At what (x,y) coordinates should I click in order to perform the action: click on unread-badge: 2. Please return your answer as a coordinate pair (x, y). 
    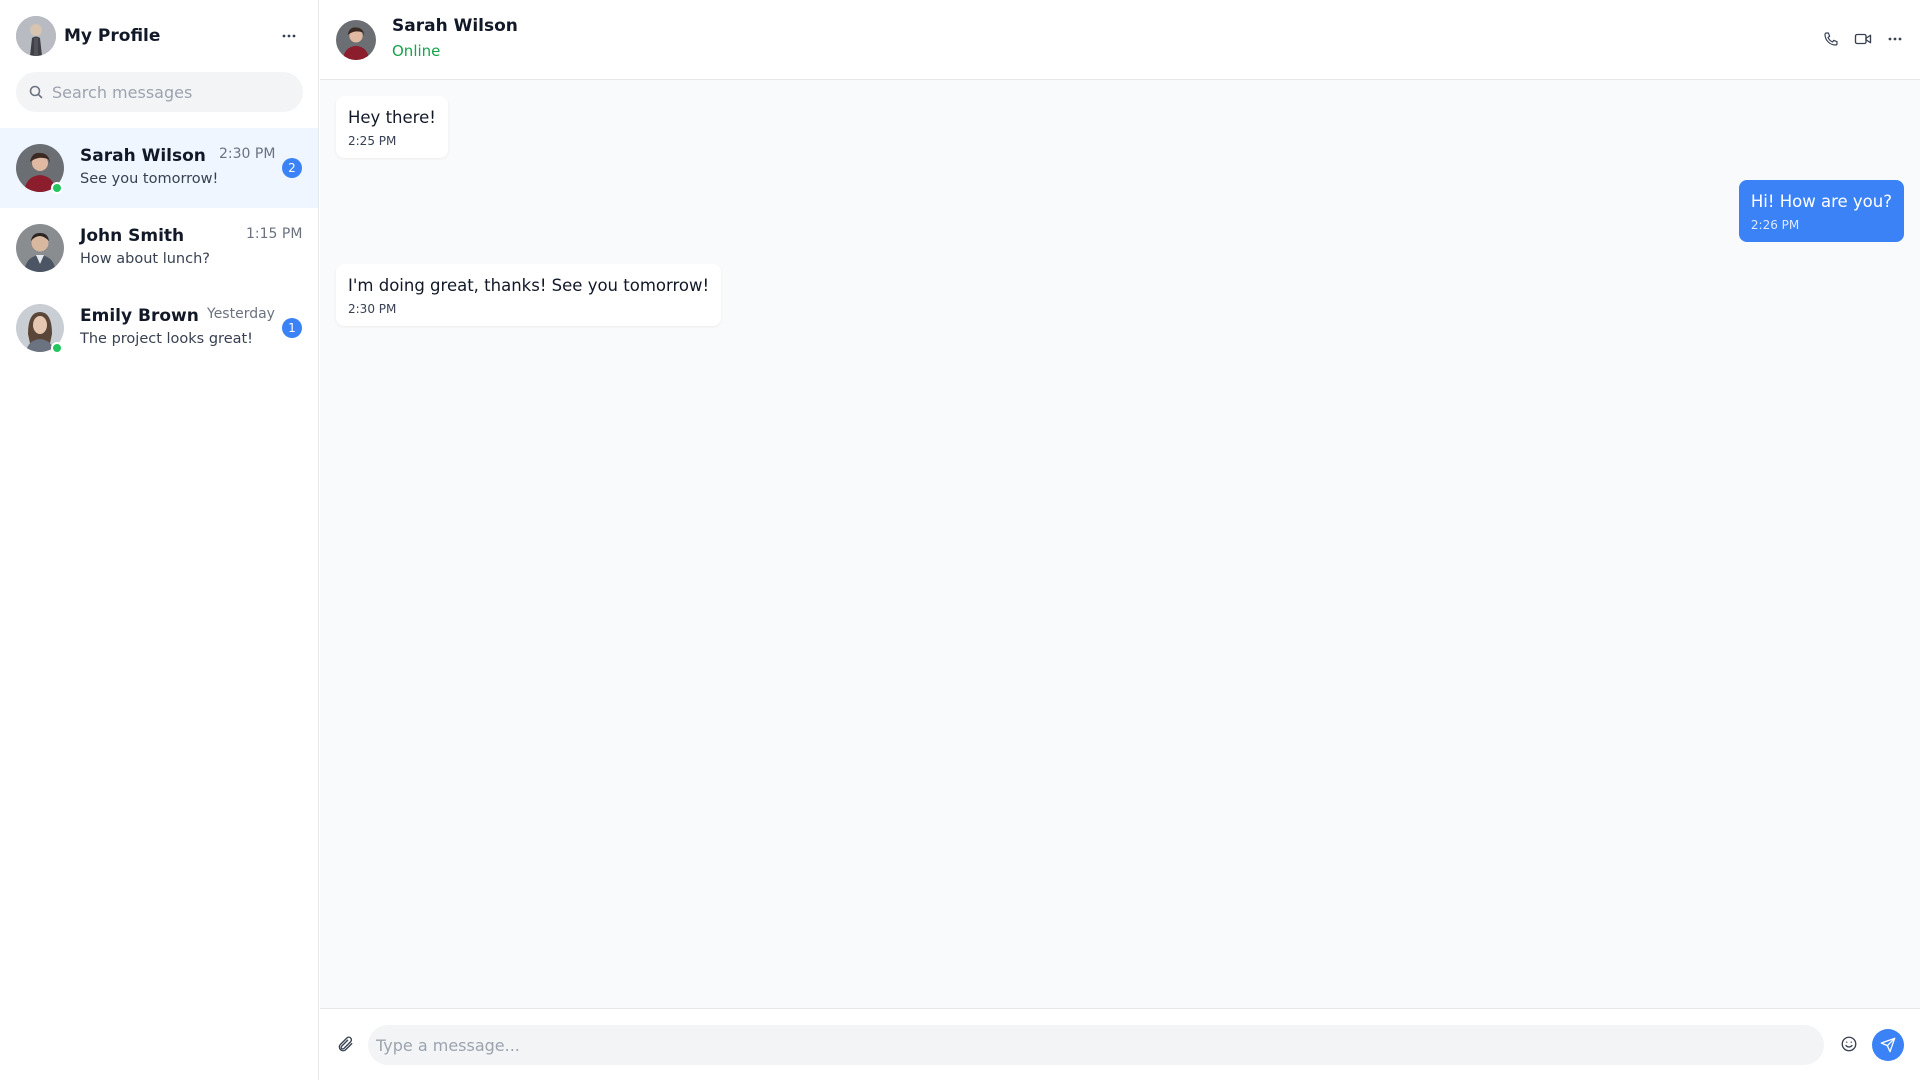
    Looking at the image, I should click on (292, 168).